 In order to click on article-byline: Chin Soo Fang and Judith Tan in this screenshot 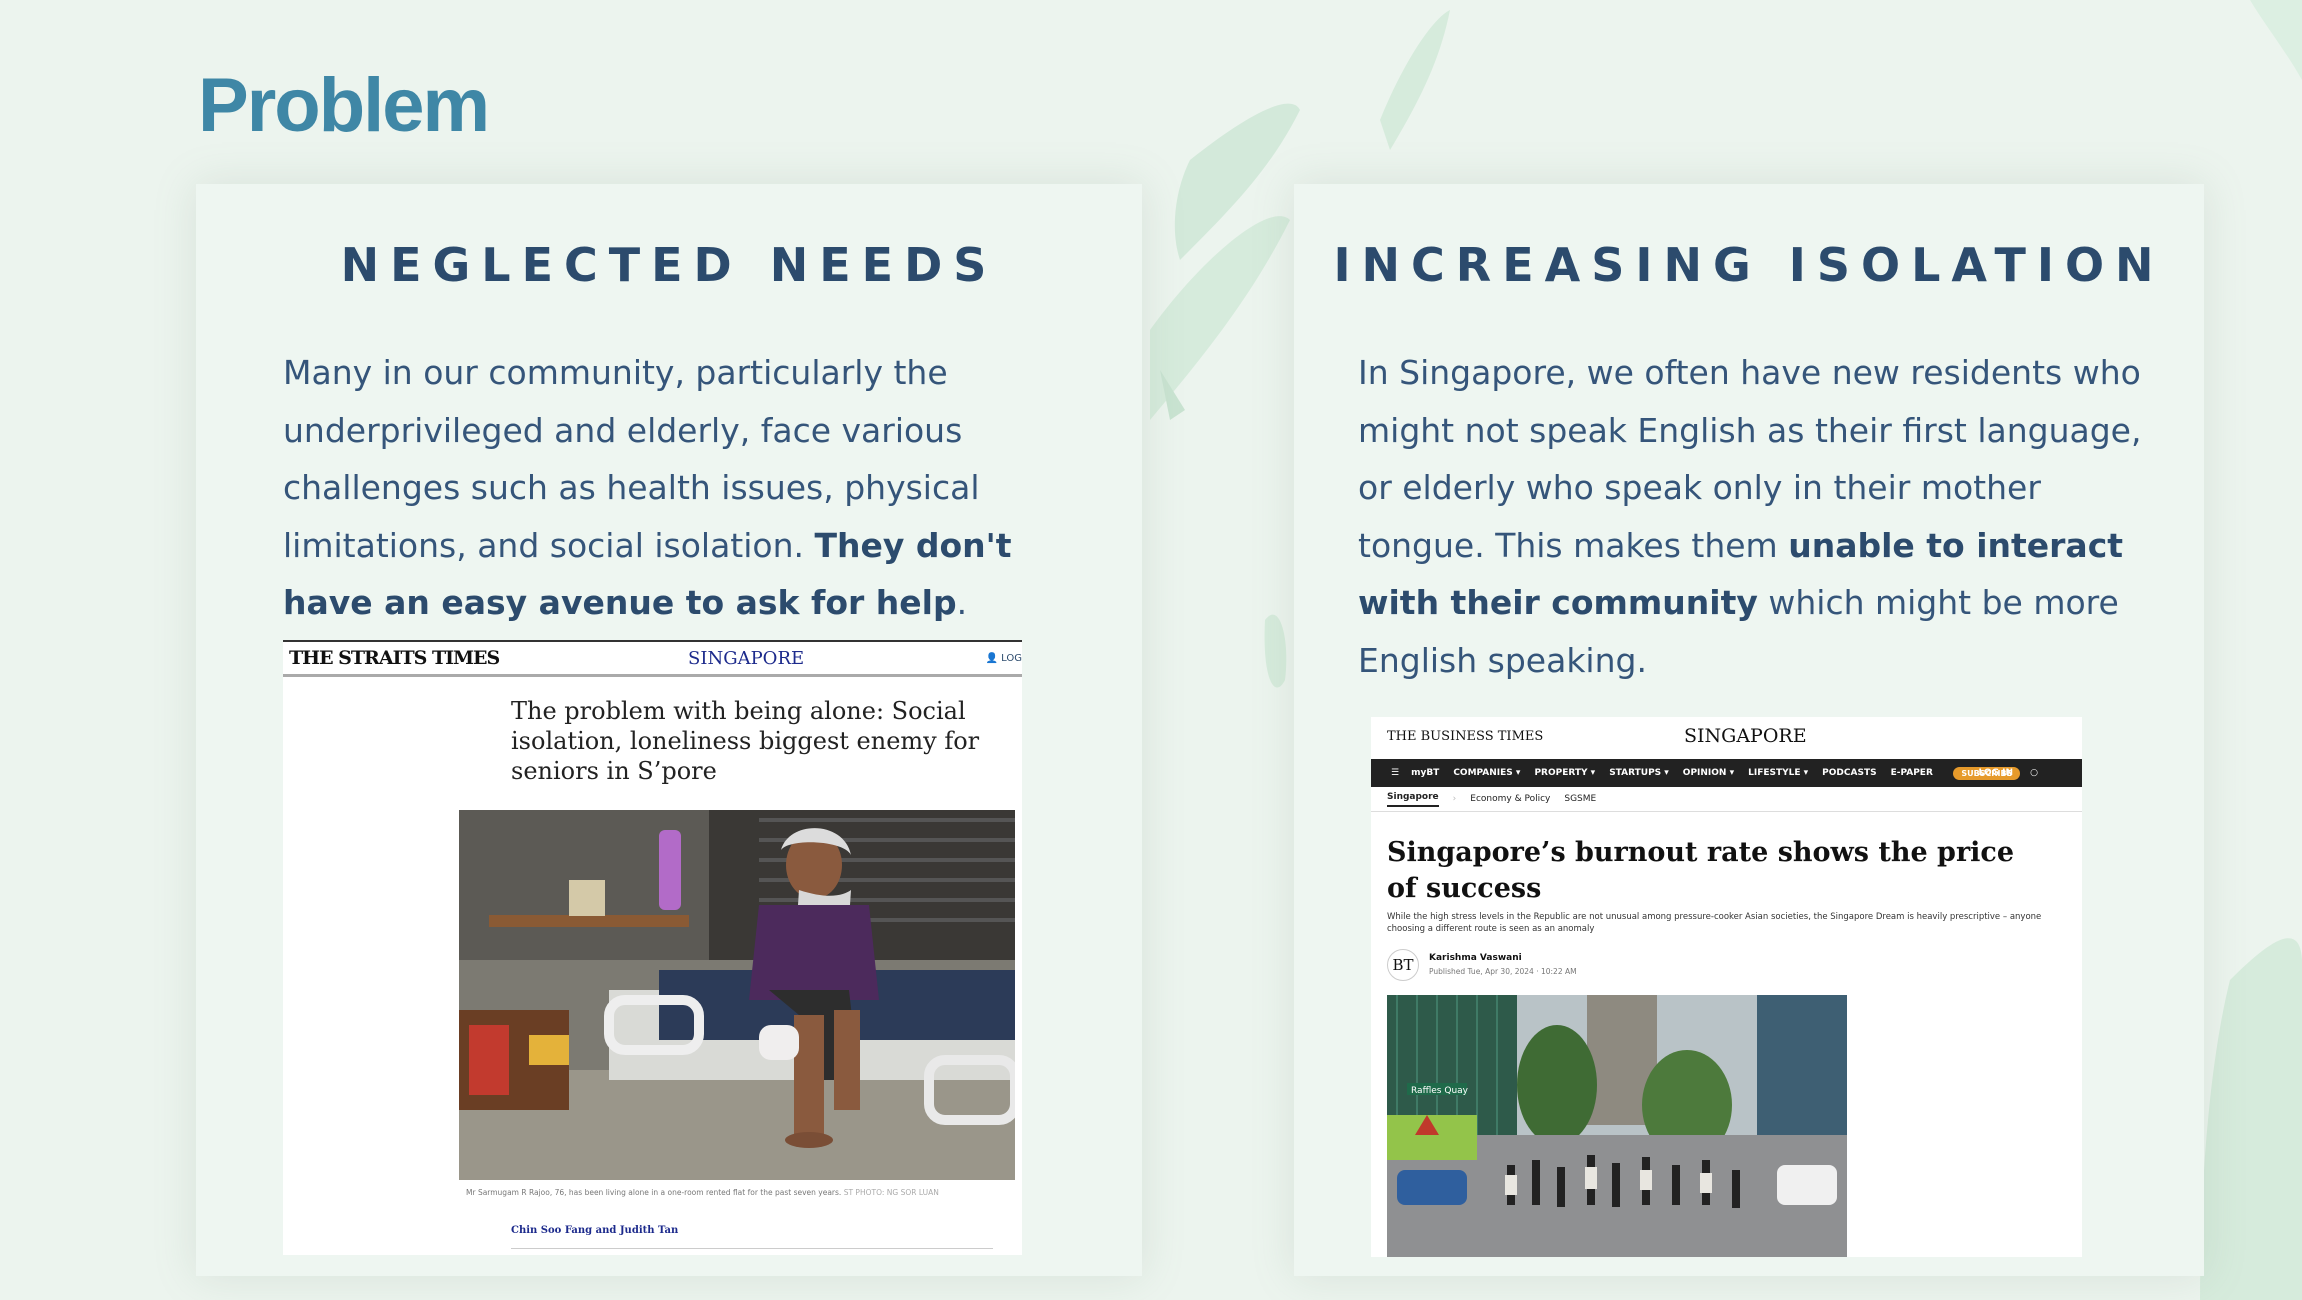, I will do `click(595, 1230)`.